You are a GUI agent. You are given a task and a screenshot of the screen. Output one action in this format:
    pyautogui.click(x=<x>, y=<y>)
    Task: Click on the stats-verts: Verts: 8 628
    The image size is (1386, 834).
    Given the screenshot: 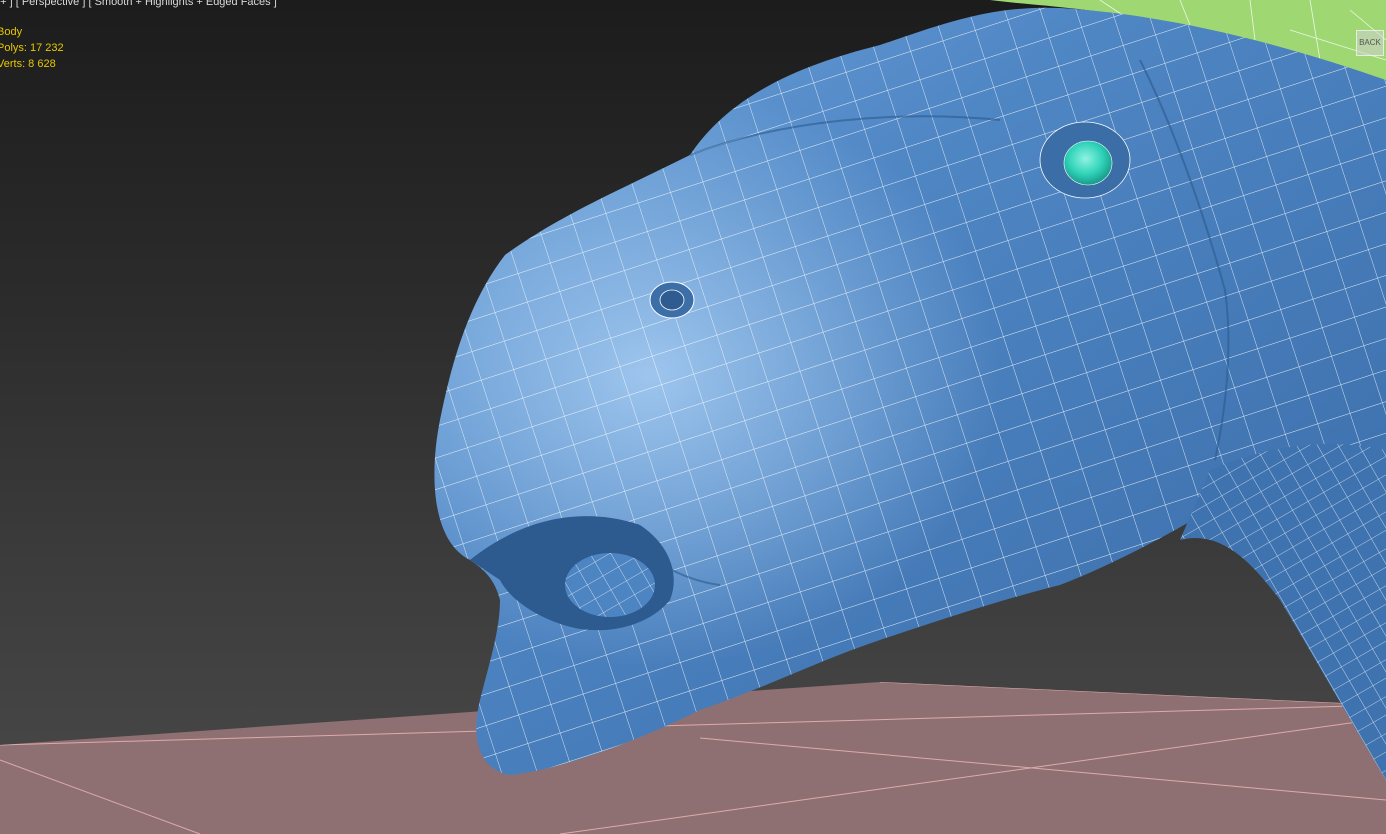 What is the action you would take?
    pyautogui.click(x=28, y=64)
    